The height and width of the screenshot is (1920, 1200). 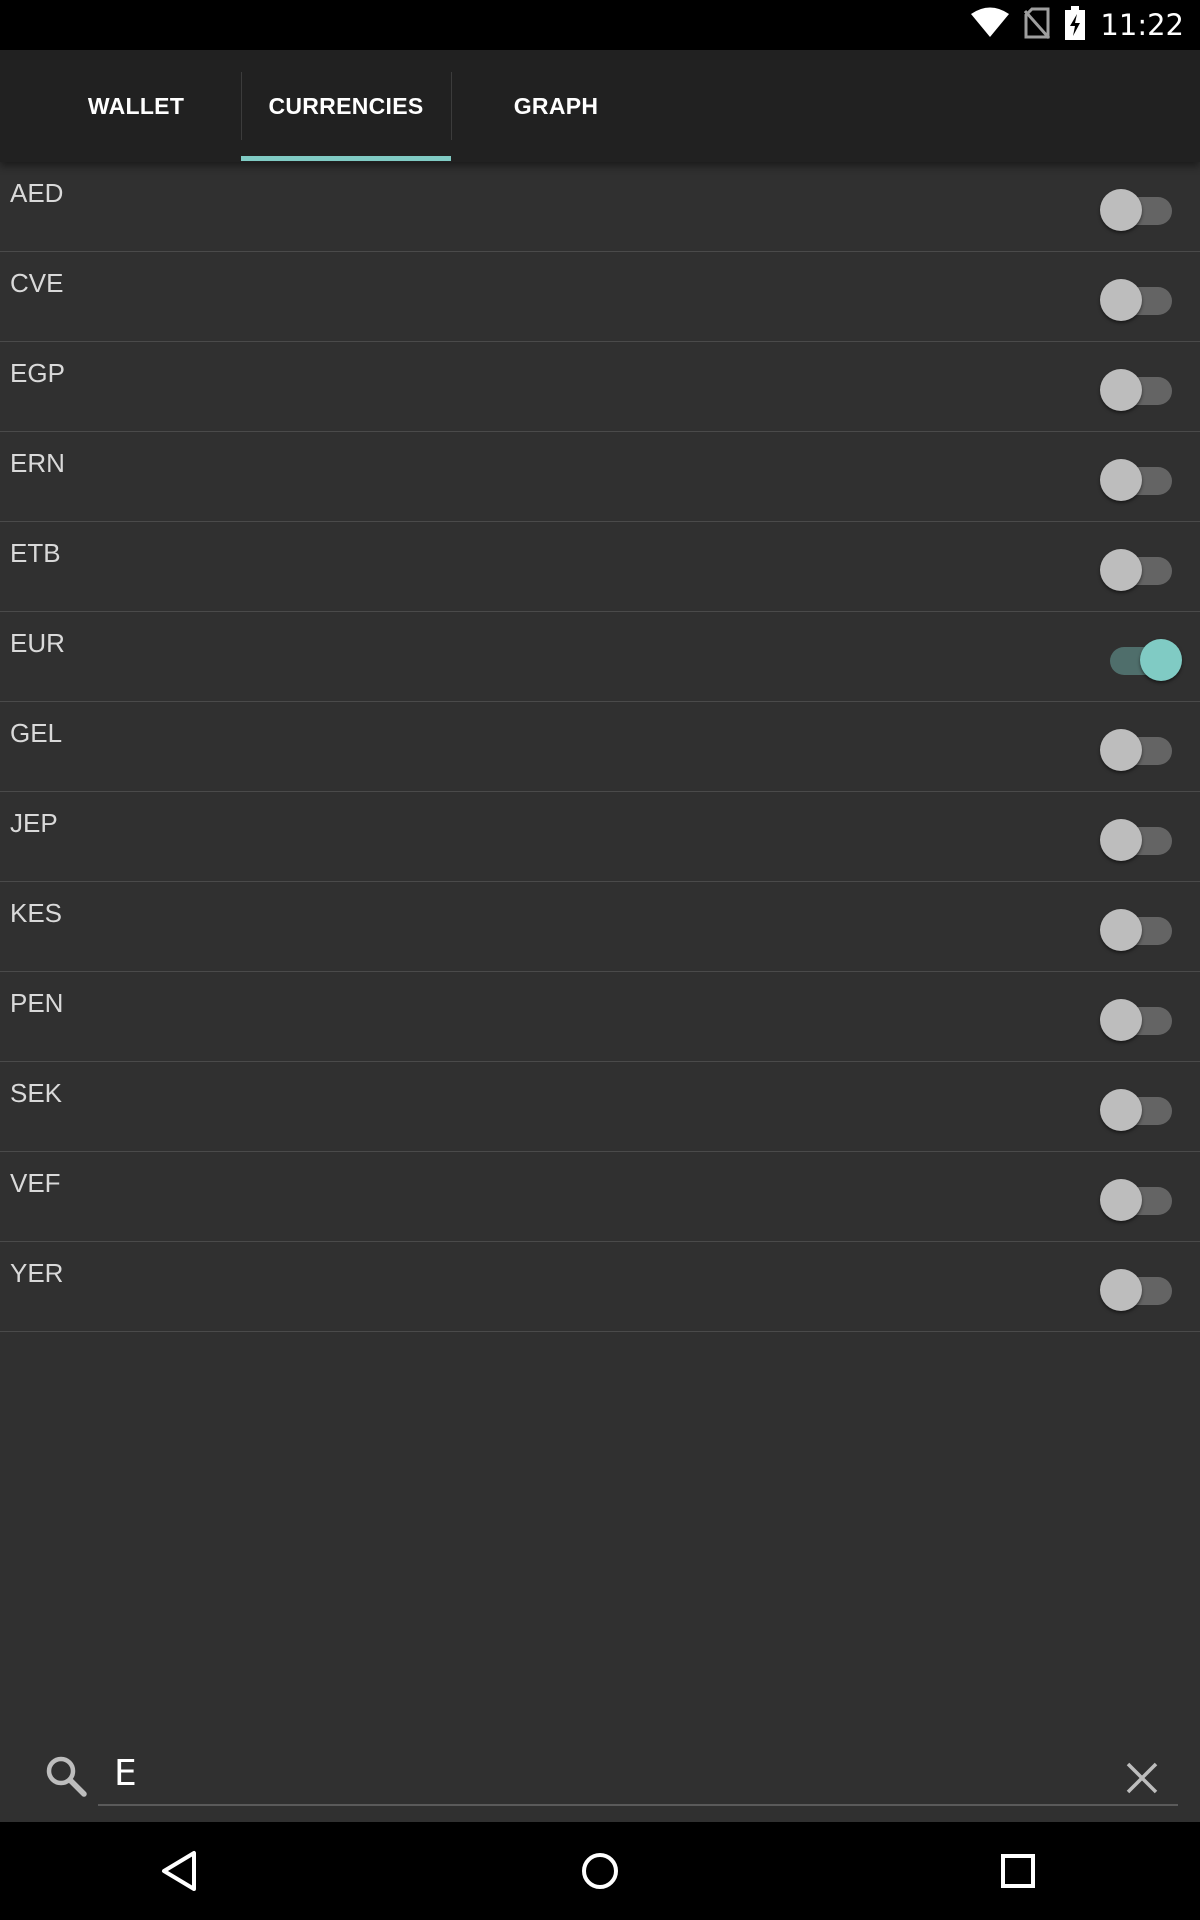 What do you see at coordinates (34, 823) in the screenshot?
I see `currency-code: JEP` at bounding box center [34, 823].